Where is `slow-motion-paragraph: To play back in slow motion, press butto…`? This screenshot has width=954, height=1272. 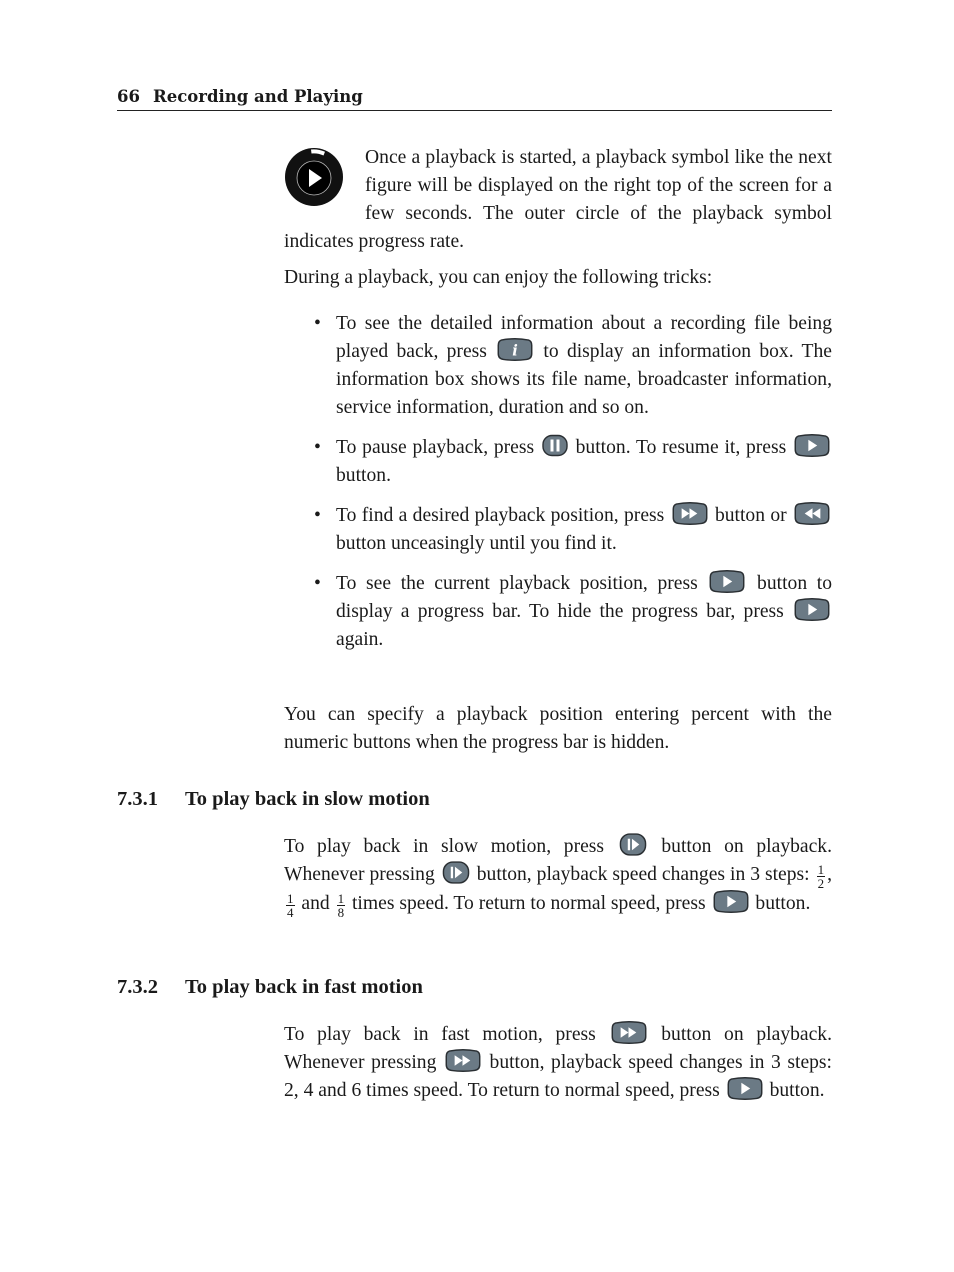
slow-motion-paragraph: To play back in slow motion, press butto… is located at coordinates (558, 876).